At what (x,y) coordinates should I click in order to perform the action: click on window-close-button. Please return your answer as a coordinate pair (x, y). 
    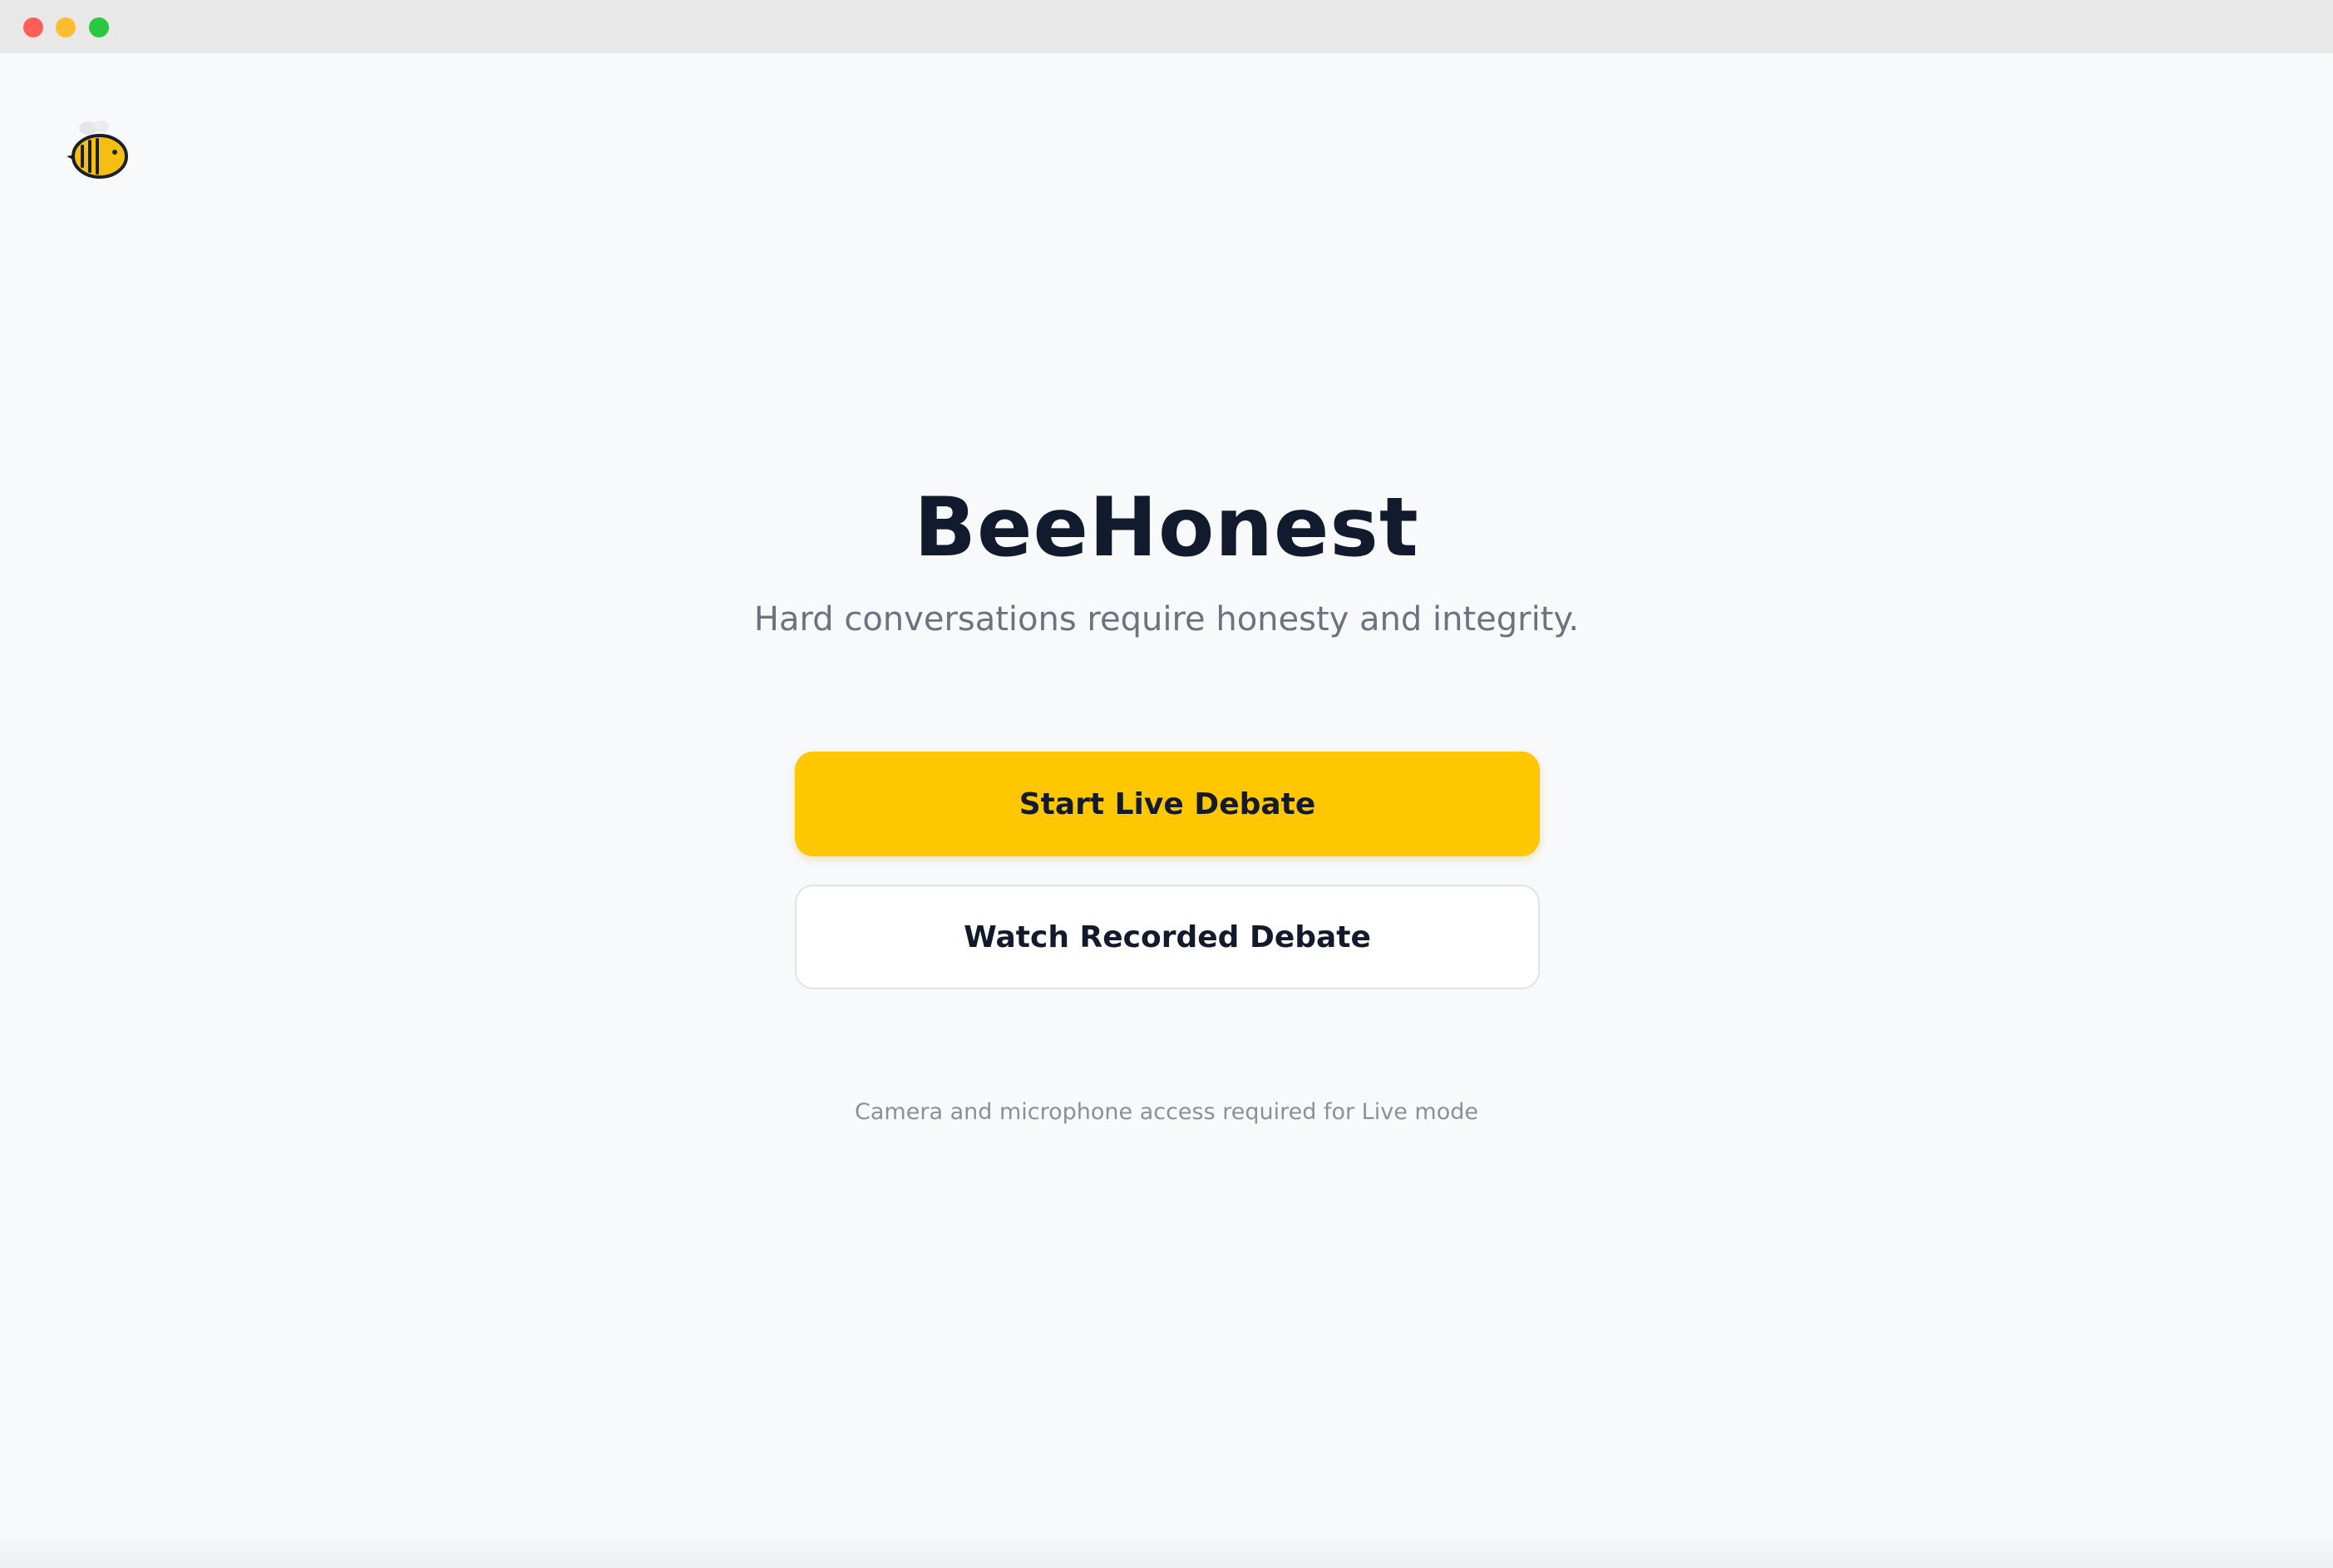
    Looking at the image, I should click on (33, 27).